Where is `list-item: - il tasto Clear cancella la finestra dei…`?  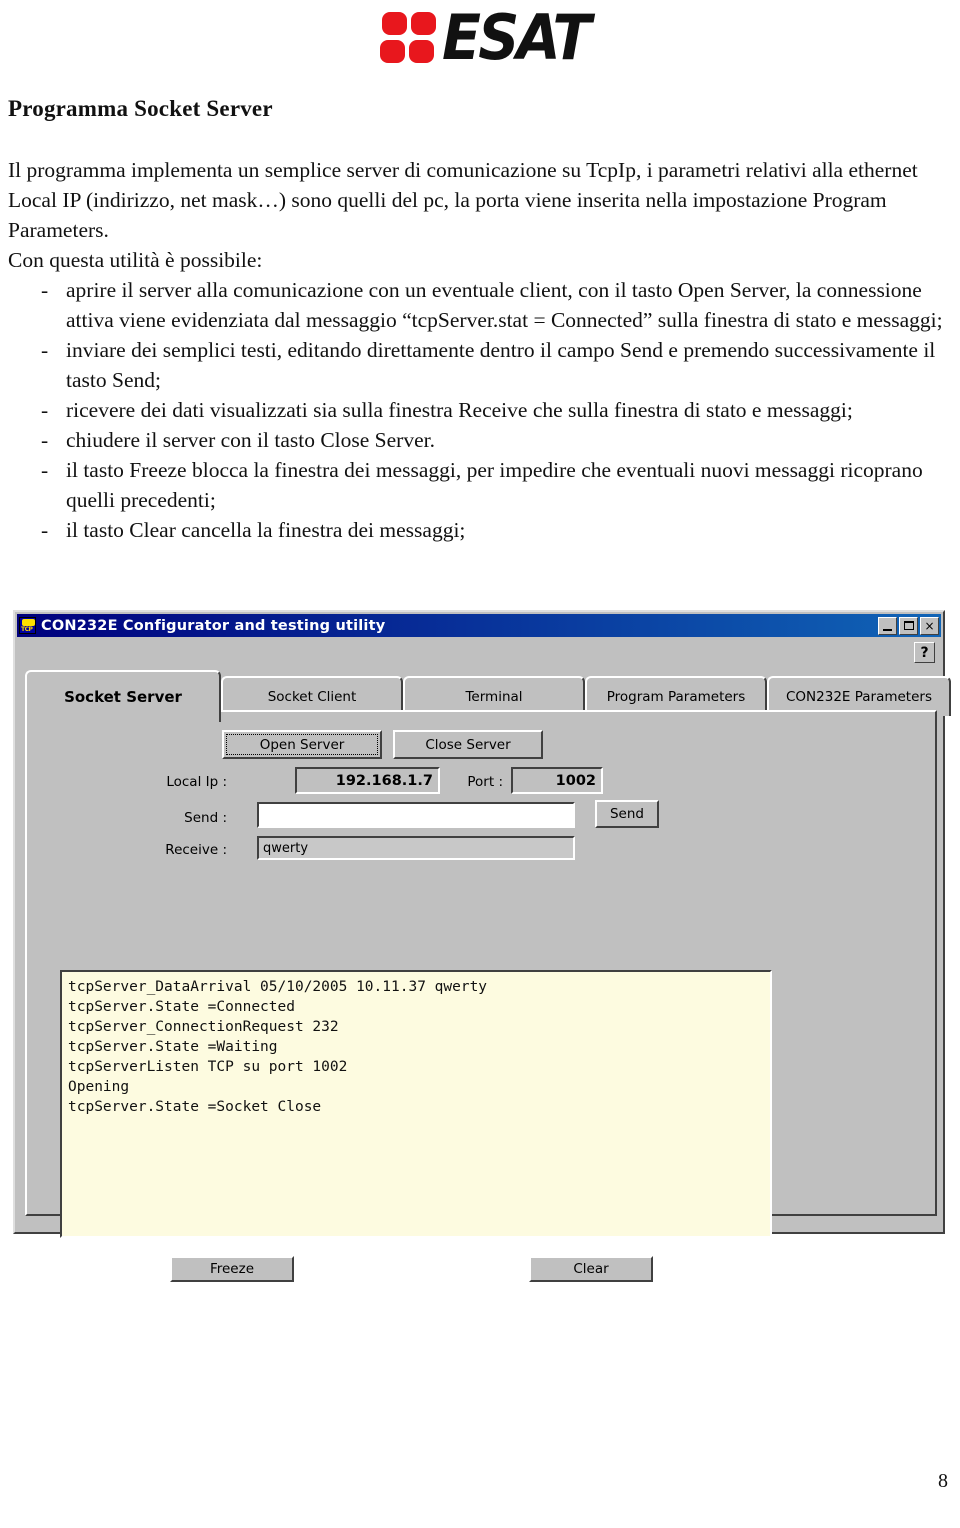
list-item: - il tasto Clear cancella la finestra dei… is located at coordinates (480, 530).